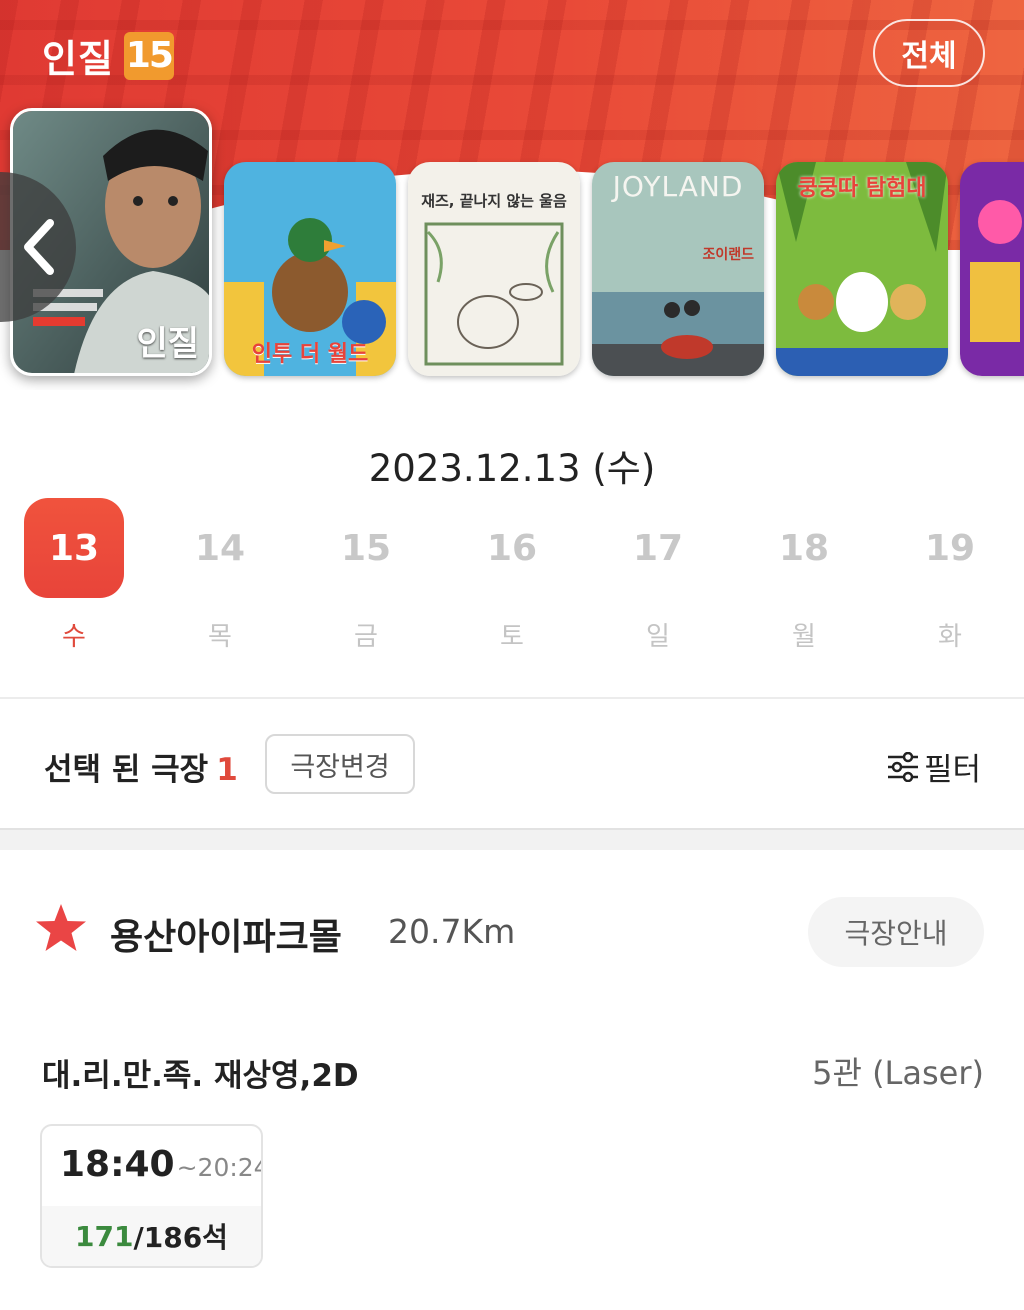  What do you see at coordinates (104, 1236) in the screenshot?
I see `seats-available: 171` at bounding box center [104, 1236].